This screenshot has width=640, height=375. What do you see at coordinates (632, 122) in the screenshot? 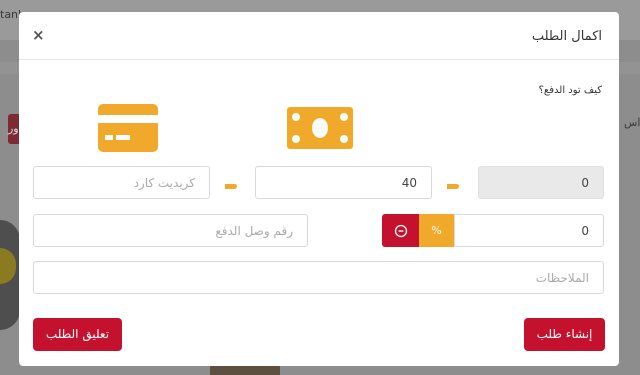
I see `background-side-text: اس` at bounding box center [632, 122].